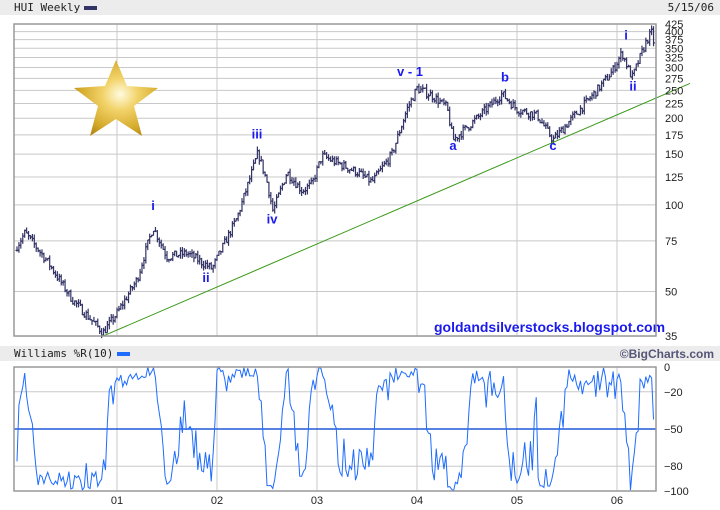  What do you see at coordinates (674, 155) in the screenshot?
I see `price-tick-label: 150` at bounding box center [674, 155].